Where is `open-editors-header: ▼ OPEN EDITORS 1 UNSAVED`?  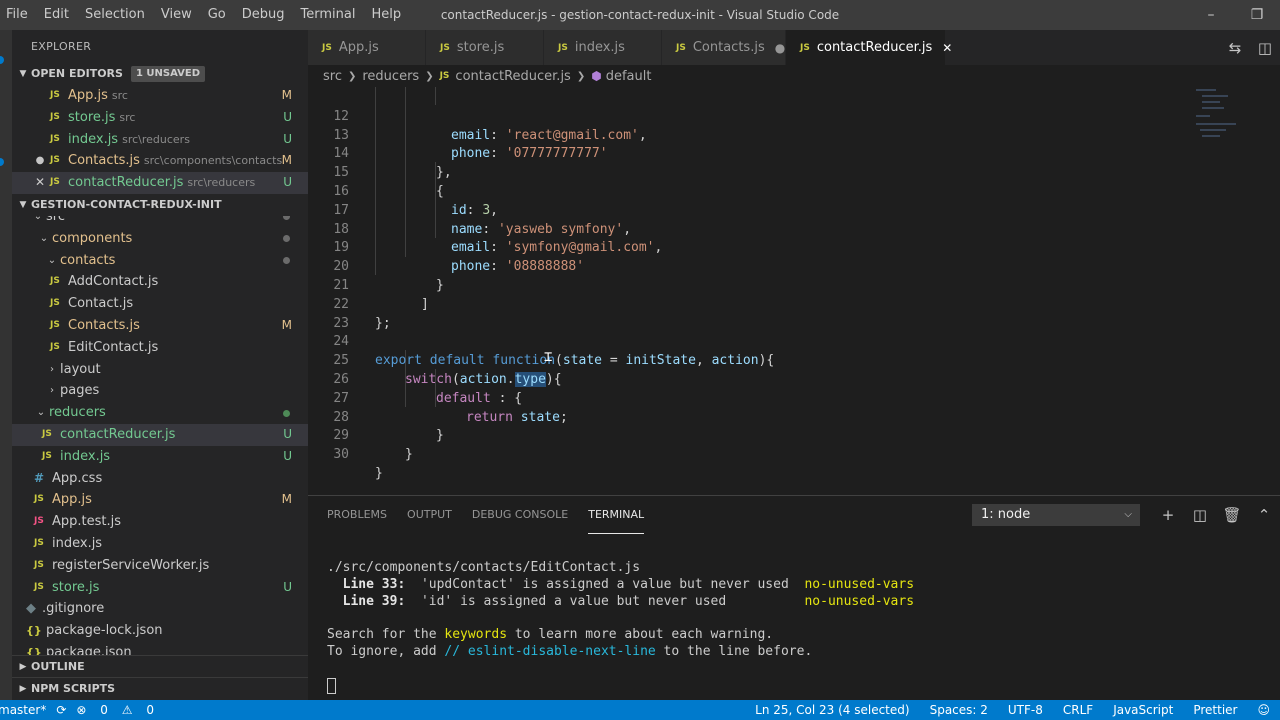 open-editors-header: ▼ OPEN EDITORS 1 UNSAVED is located at coordinates (160, 74).